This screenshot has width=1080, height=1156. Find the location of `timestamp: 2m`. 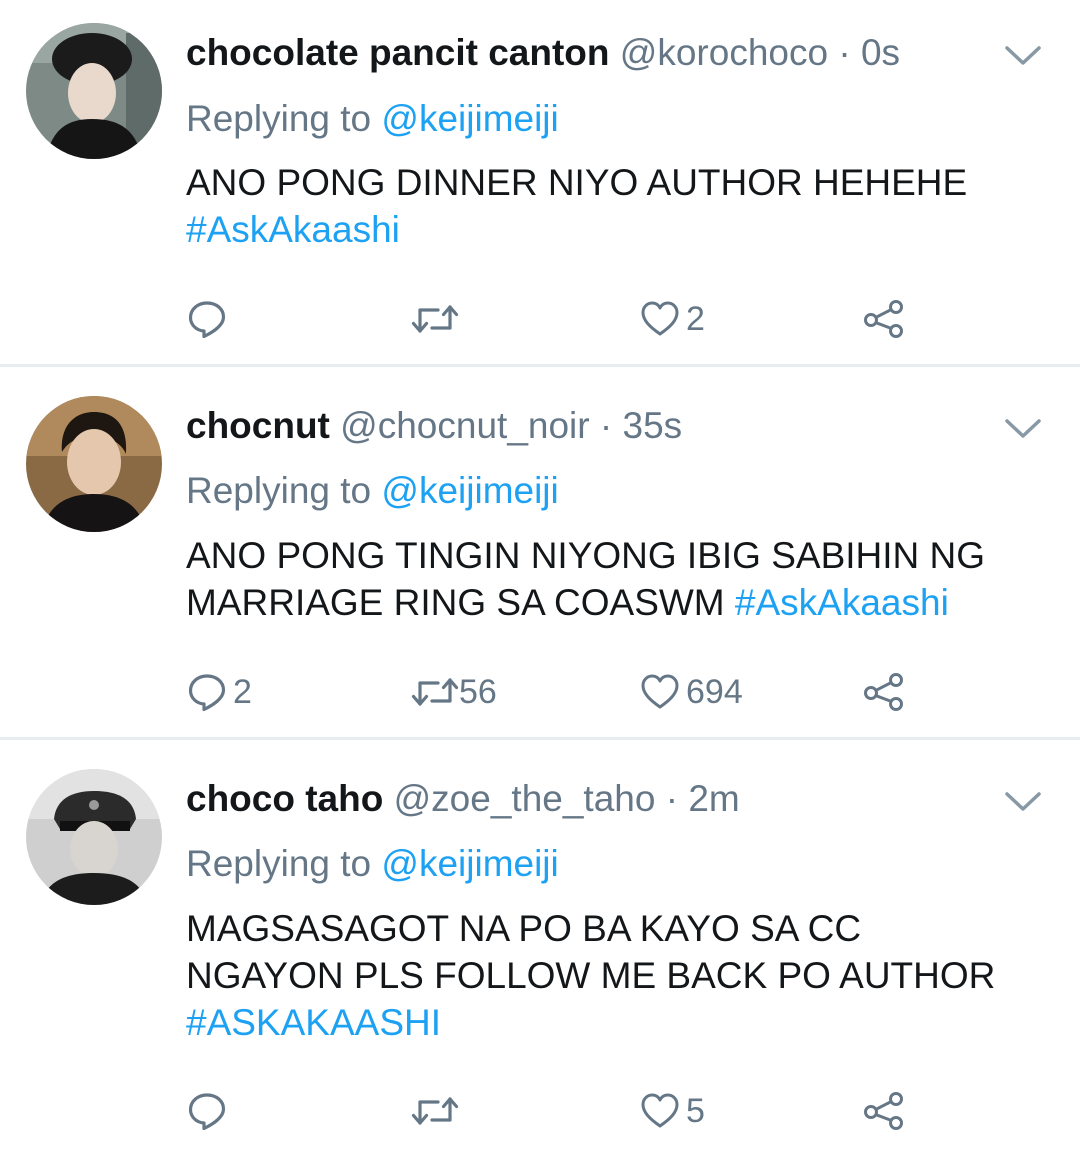

timestamp: 2m is located at coordinates (713, 798).